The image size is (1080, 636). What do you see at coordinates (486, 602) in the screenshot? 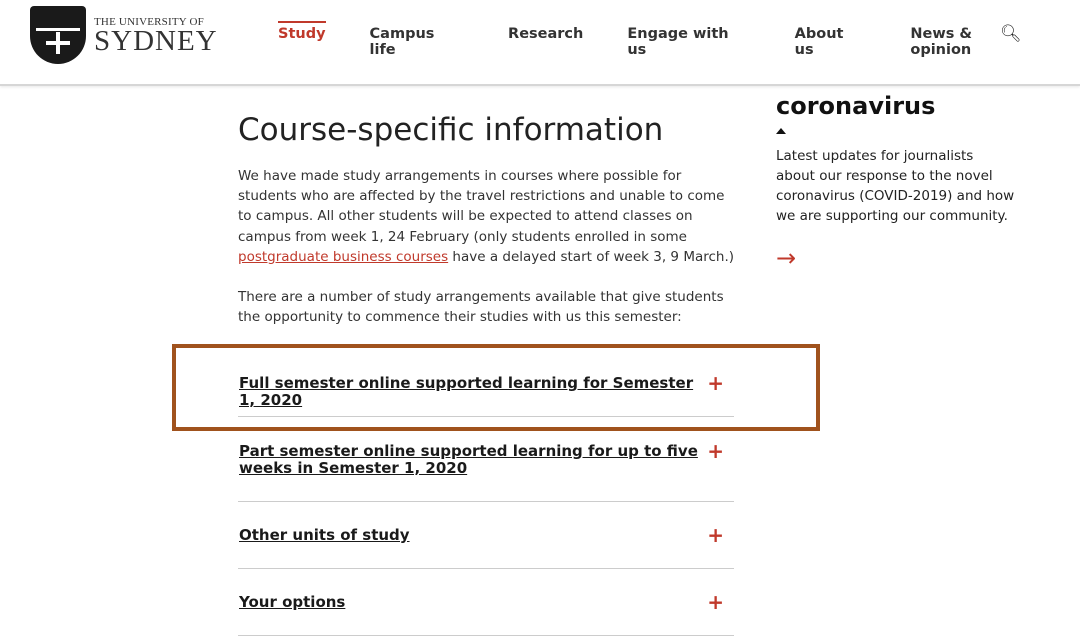
I see `accordion-your-options: Your options +` at bounding box center [486, 602].